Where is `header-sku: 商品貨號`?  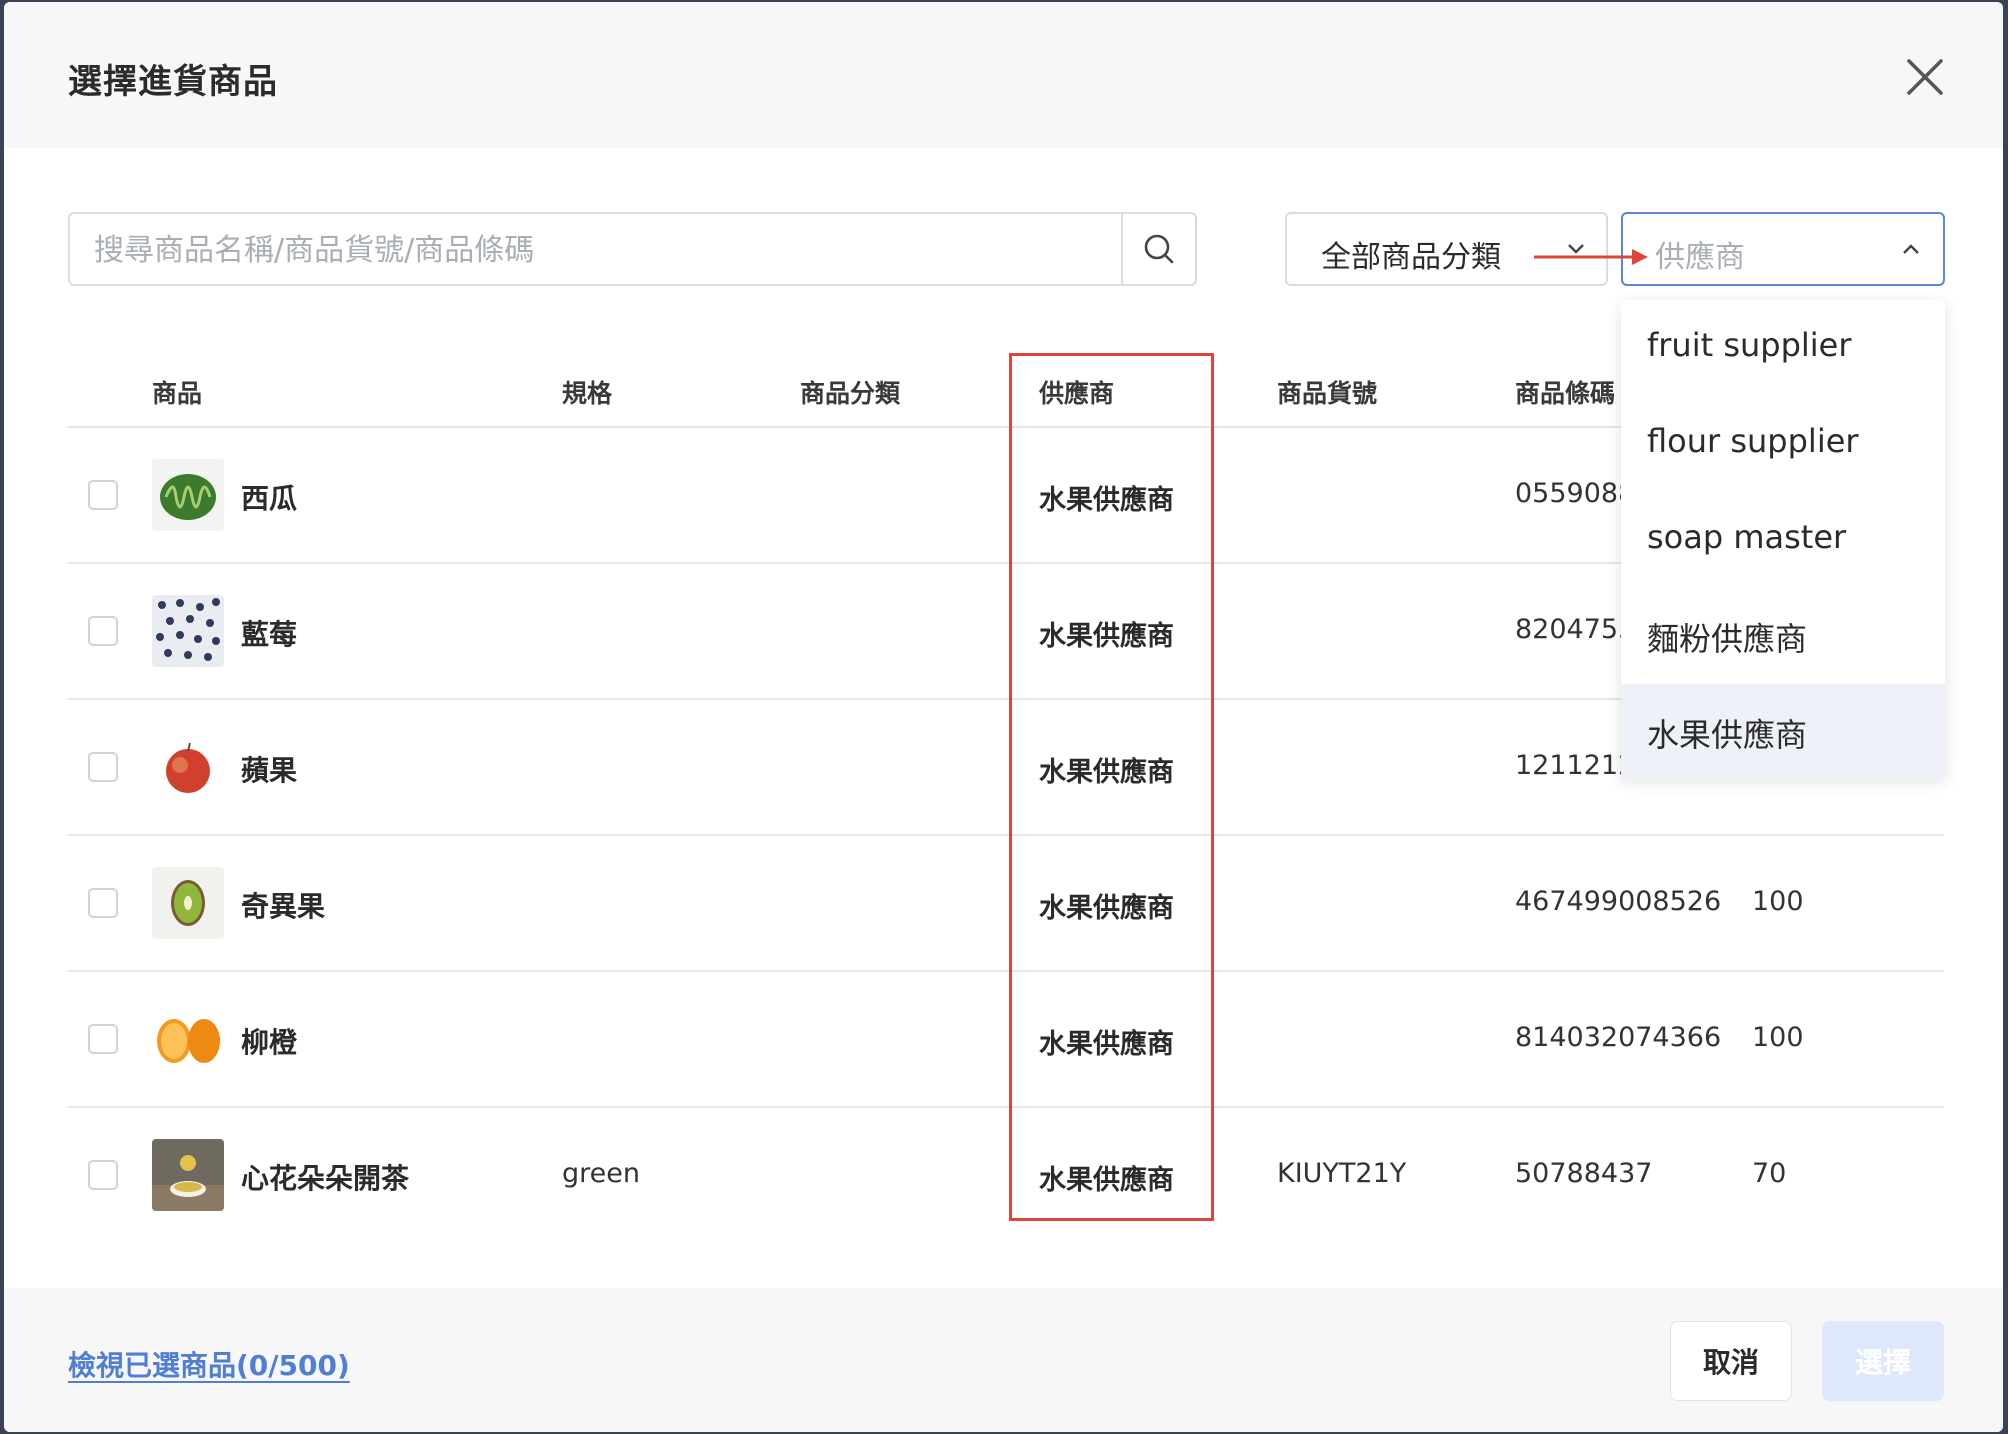
header-sku: 商品貨號 is located at coordinates (1327, 393).